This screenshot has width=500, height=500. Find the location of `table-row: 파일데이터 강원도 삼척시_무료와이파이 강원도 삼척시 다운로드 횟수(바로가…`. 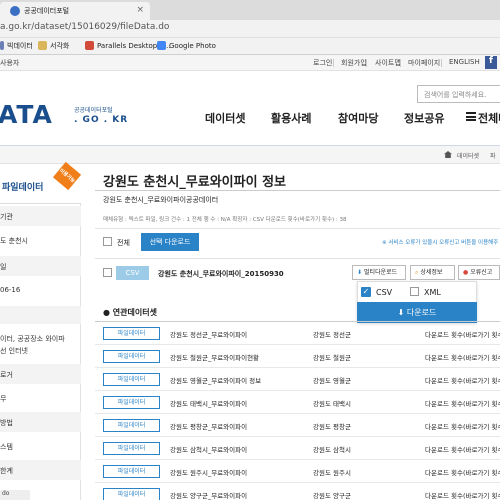

table-row: 파일데이터 강원도 삼척시_무료와이파이 강원도 삼척시 다운로드 횟수(바로가… is located at coordinates (297, 448).